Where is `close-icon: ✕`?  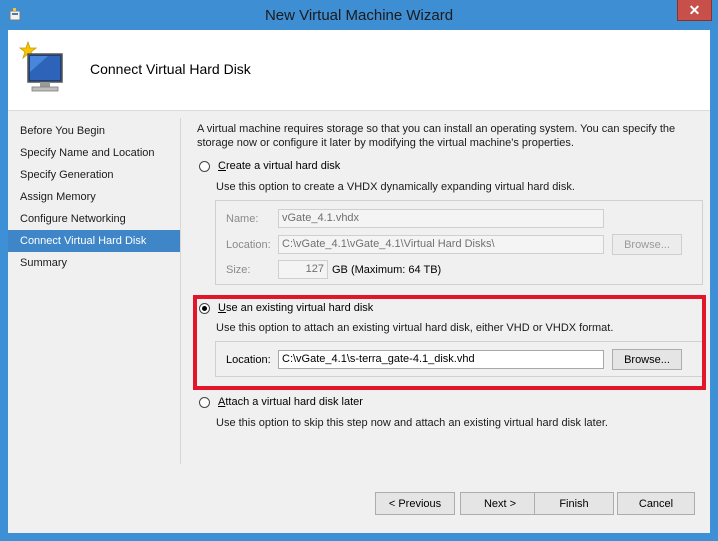
close-icon: ✕ is located at coordinates (694, 9).